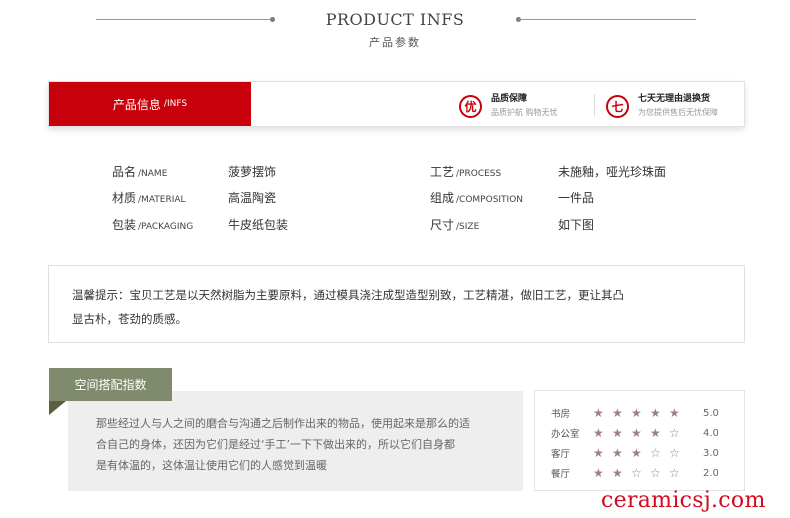  I want to click on rating-row: 书房 ★ ★ ★ ★ ★ 5.0, so click(646, 413).